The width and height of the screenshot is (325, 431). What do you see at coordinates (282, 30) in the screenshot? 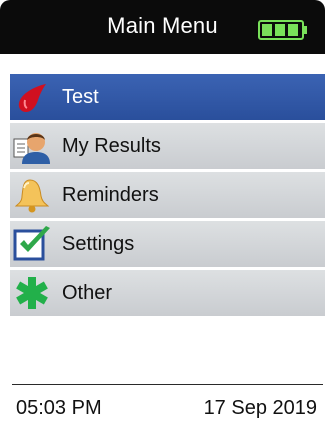
I see `battery-icon` at bounding box center [282, 30].